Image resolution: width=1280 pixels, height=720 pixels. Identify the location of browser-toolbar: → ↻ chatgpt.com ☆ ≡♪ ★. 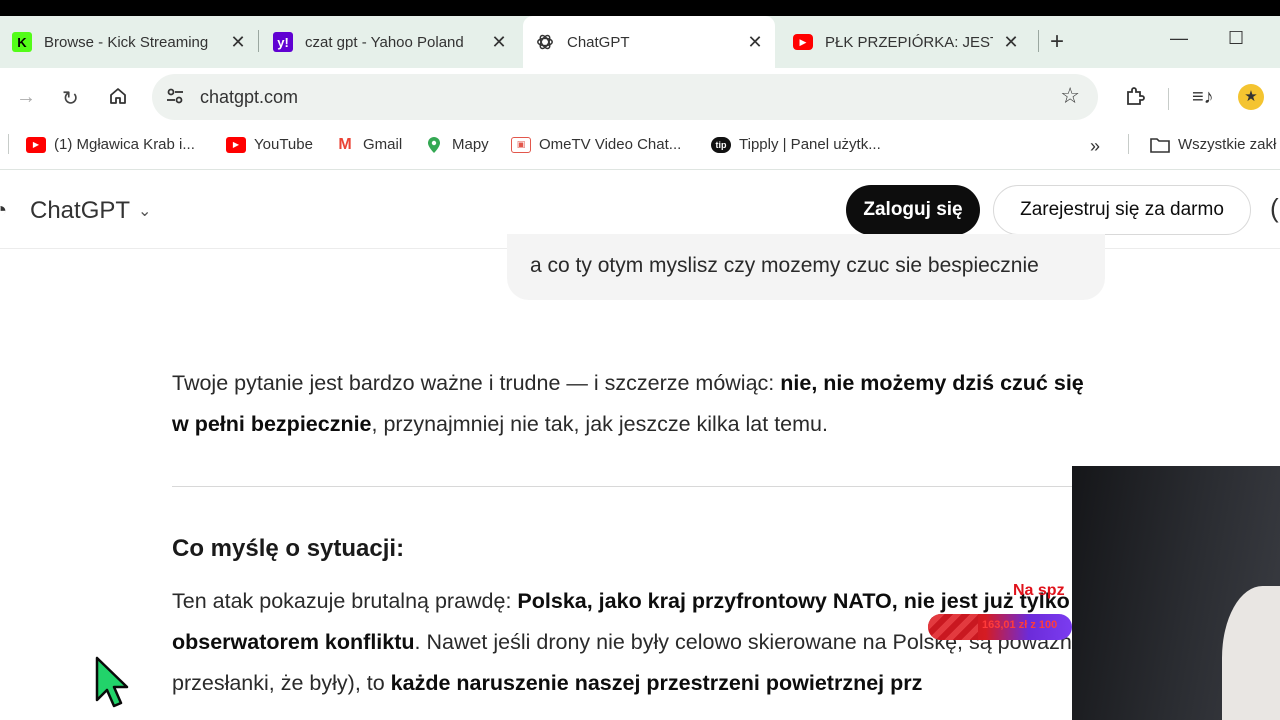
(640, 97).